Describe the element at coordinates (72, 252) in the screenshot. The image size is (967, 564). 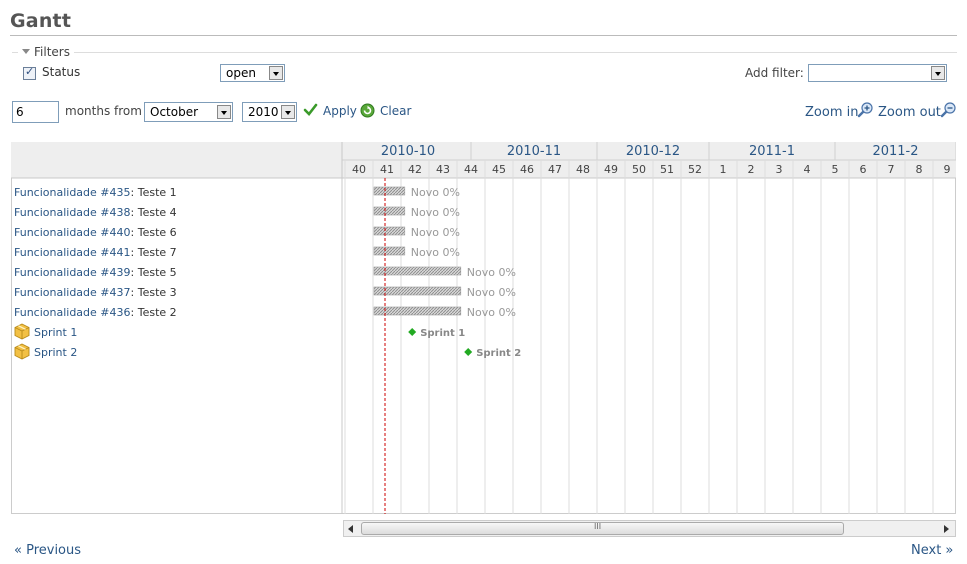
I see `issue-tracker-link: Funcionalidade #441` at that location.